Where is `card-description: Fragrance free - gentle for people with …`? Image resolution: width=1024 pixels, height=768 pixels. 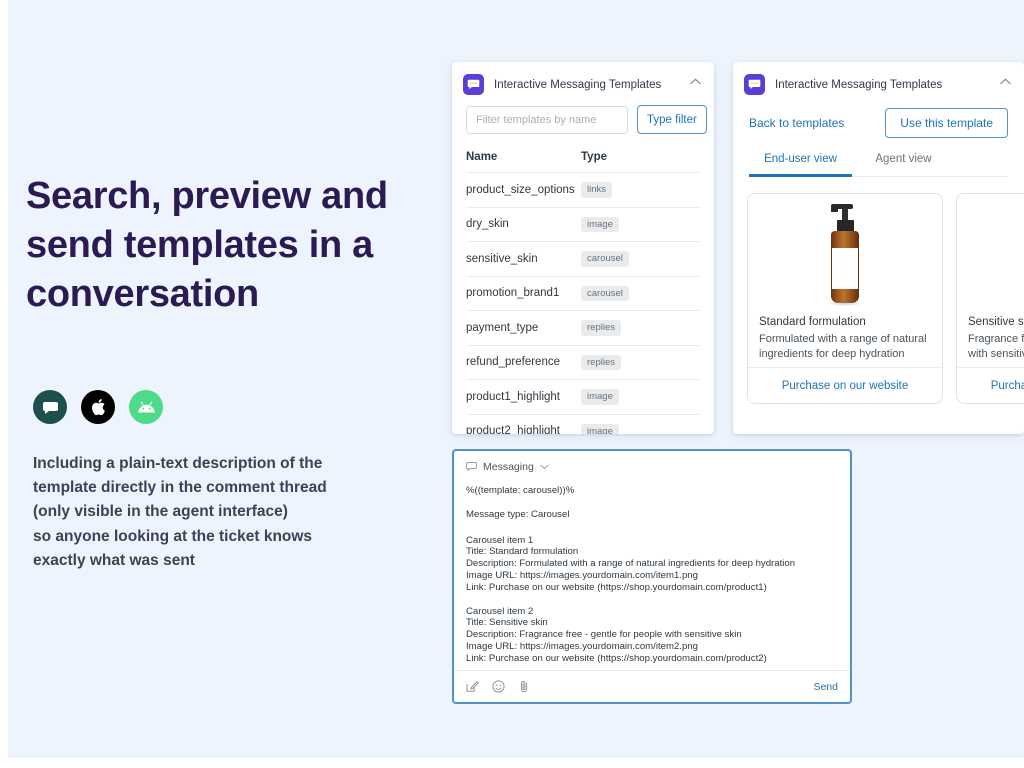 card-description: Fragrance free - gentle for people with … is located at coordinates (996, 346).